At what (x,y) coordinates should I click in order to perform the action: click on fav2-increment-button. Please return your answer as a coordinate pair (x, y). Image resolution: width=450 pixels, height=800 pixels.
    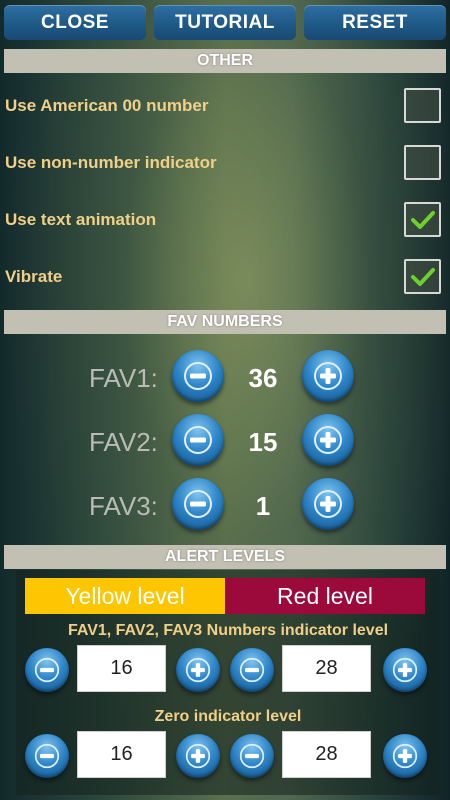
    Looking at the image, I should click on (328, 440).